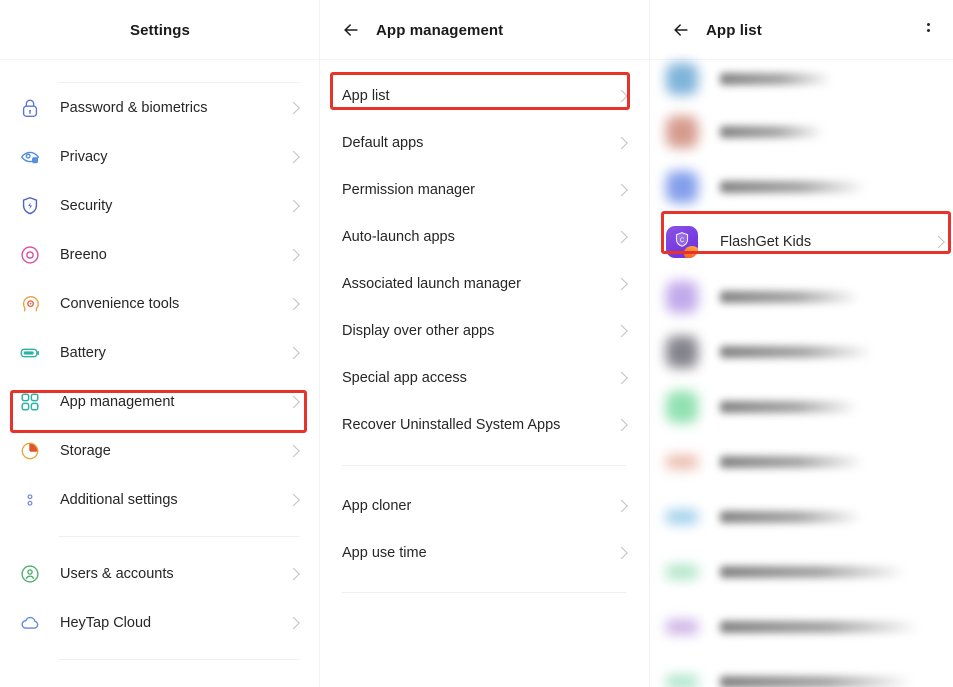 The width and height of the screenshot is (953, 687). I want to click on menu-item-app-cloner: App cloner, so click(485, 505).